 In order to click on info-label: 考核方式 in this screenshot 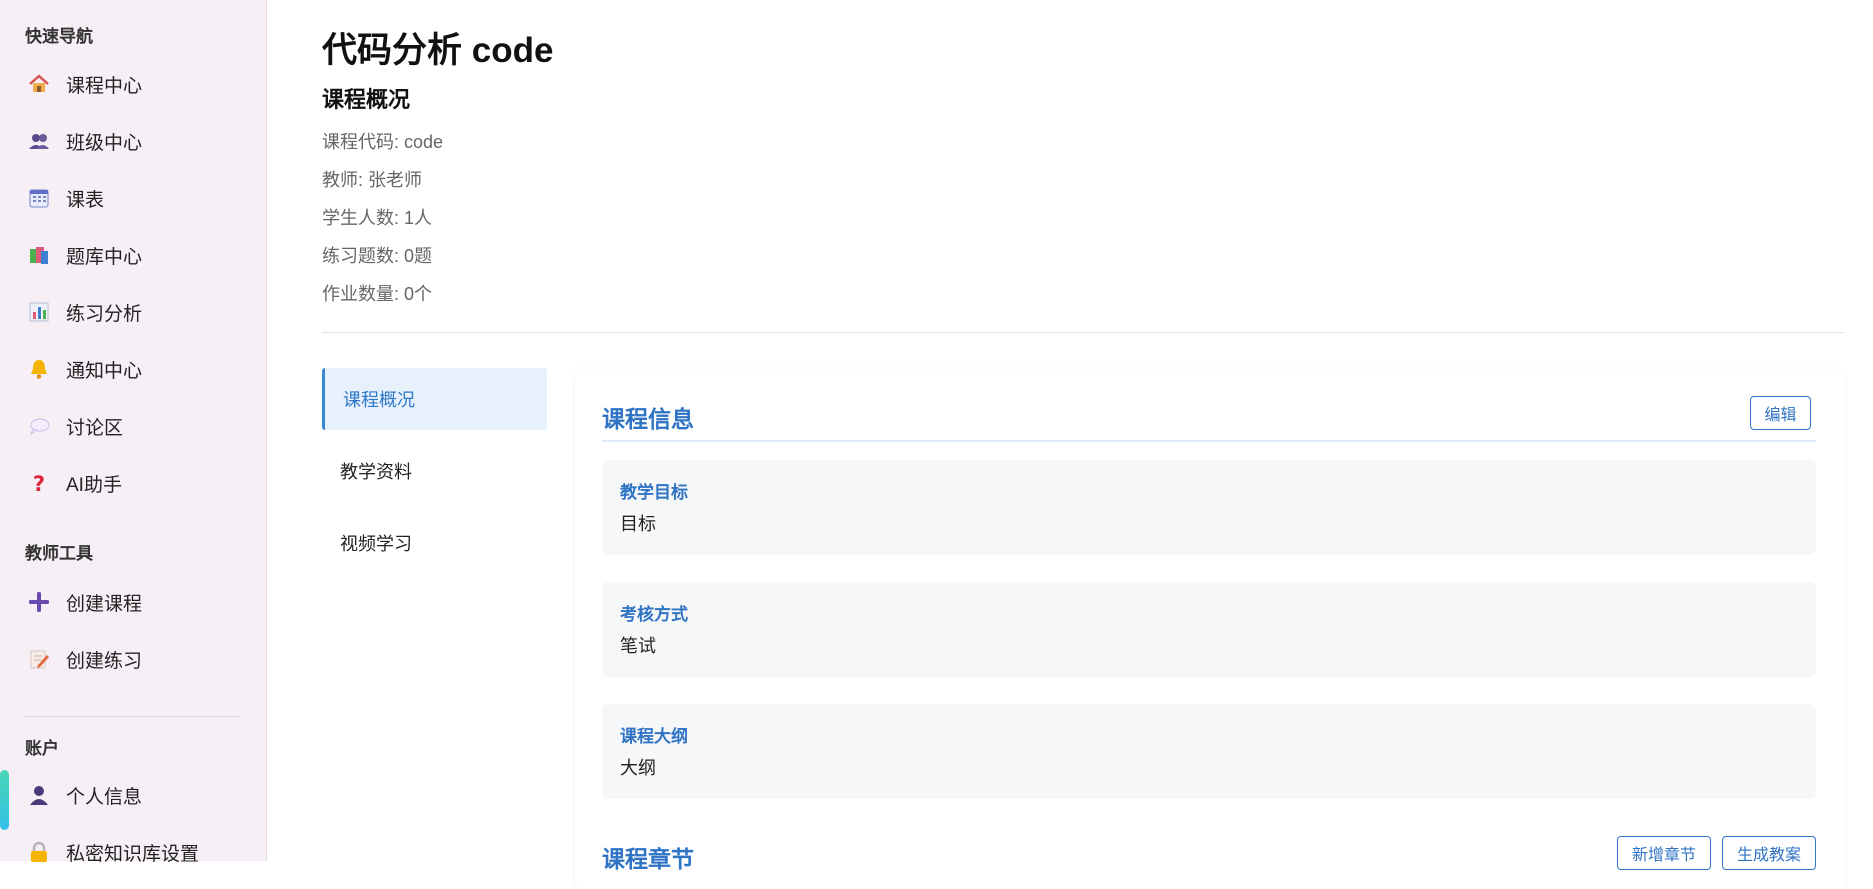, I will do `click(654, 614)`.